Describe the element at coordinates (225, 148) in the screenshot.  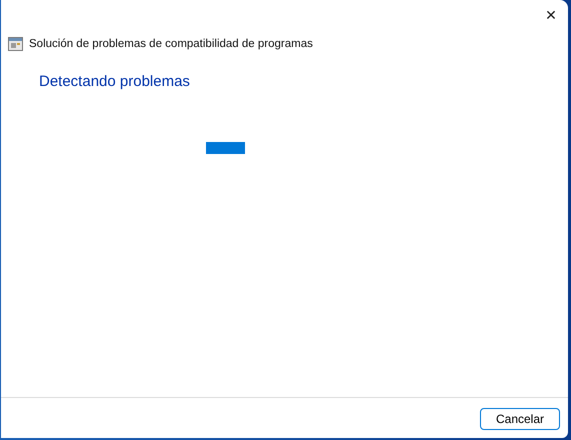
I see `progress-marquee` at that location.